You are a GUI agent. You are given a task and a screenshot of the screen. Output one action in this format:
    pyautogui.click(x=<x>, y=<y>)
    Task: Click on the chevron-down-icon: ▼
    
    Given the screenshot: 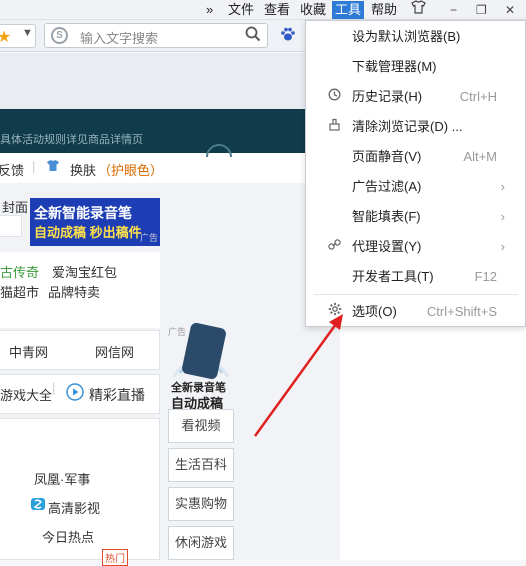 What is the action you would take?
    pyautogui.click(x=27, y=33)
    